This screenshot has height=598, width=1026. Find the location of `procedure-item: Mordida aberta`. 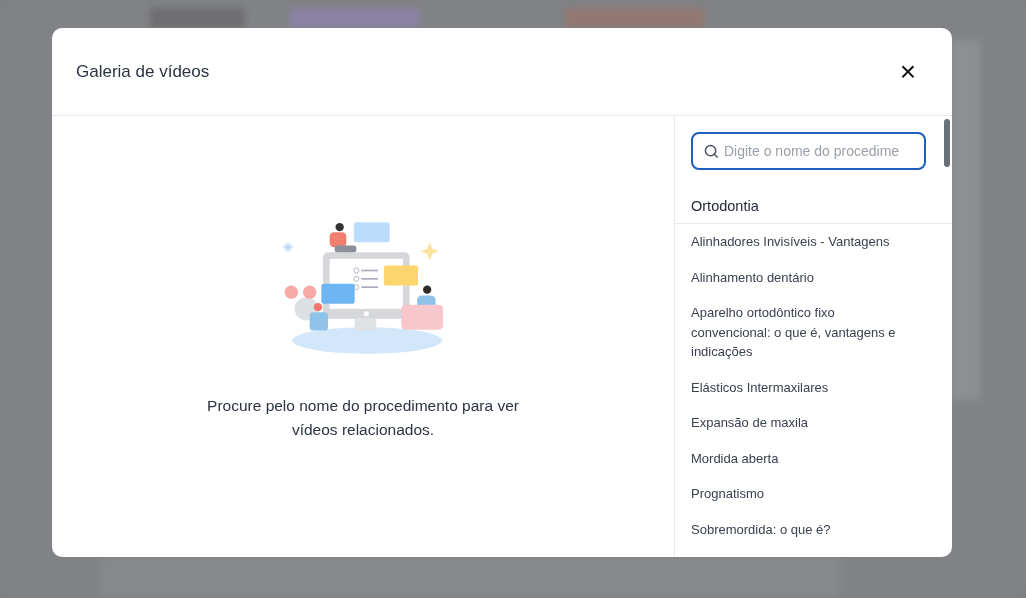

procedure-item: Mordida aberta is located at coordinates (808, 458).